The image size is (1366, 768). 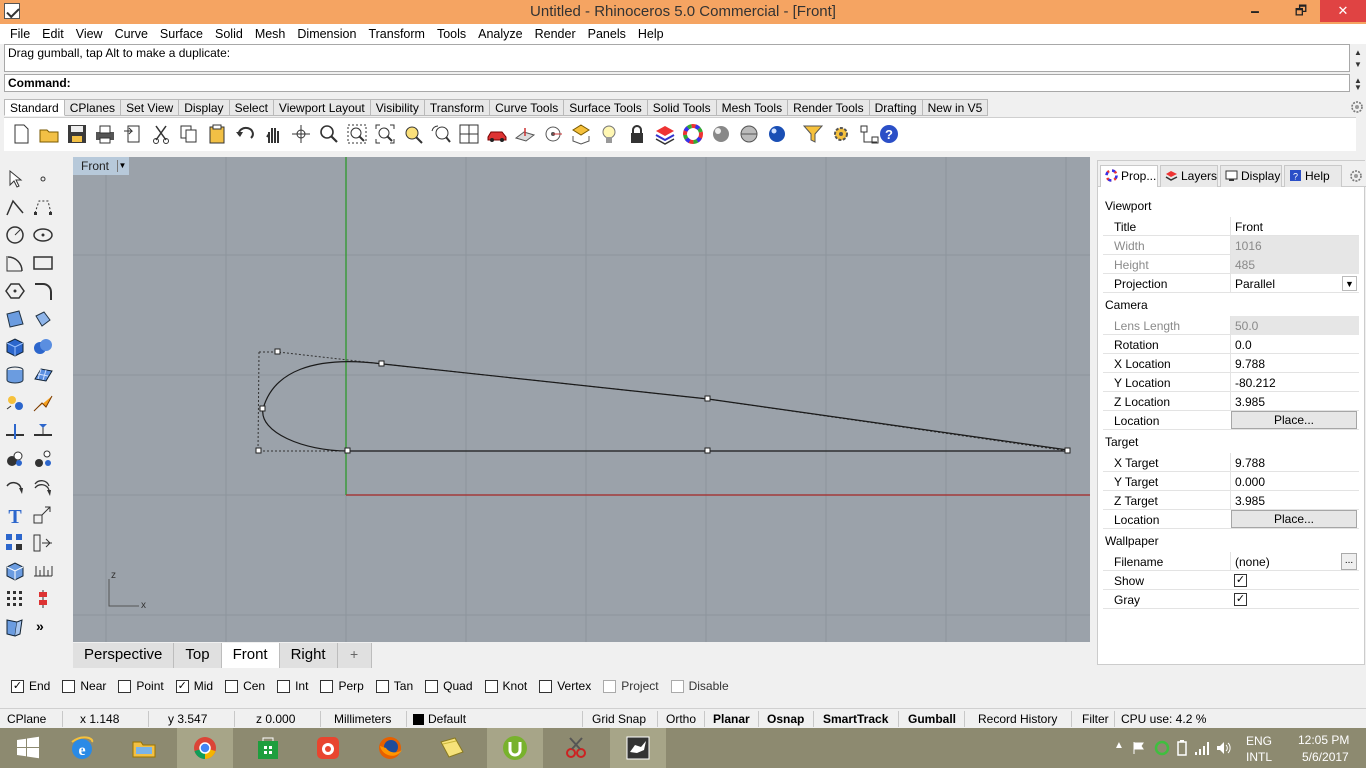 What do you see at coordinates (777, 134) in the screenshot?
I see `blue-sphere-icon` at bounding box center [777, 134].